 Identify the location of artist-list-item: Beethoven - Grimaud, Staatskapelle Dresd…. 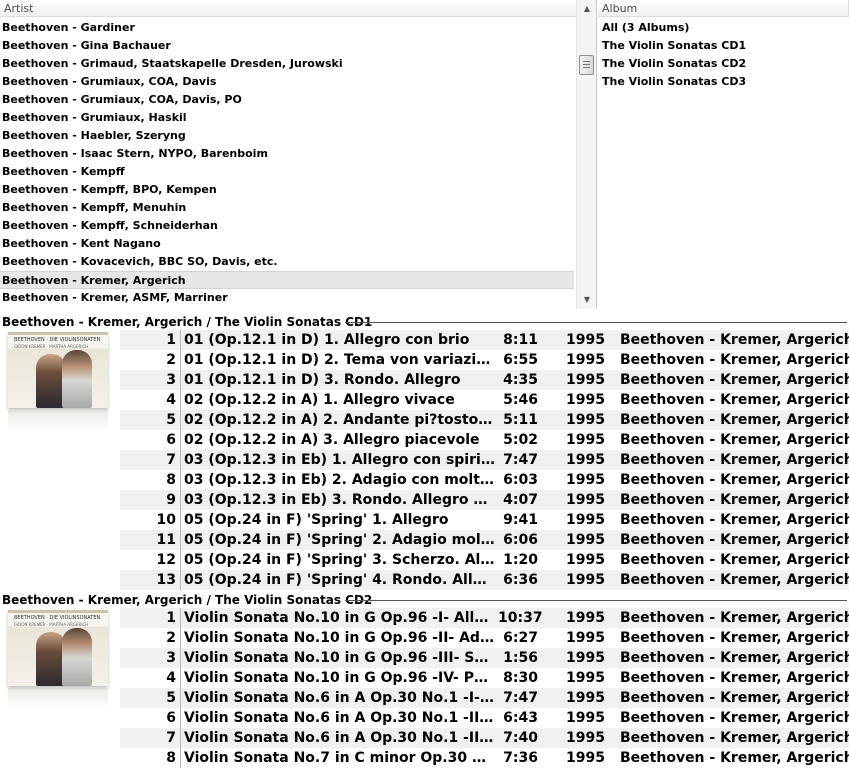
(287, 64).